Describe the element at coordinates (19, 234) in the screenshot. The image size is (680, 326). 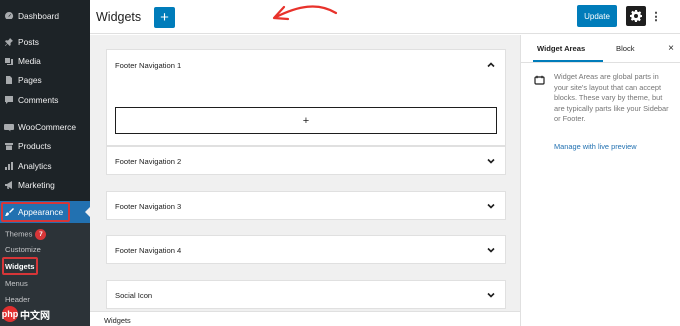
I see `submenu-item-label: Themes` at that location.